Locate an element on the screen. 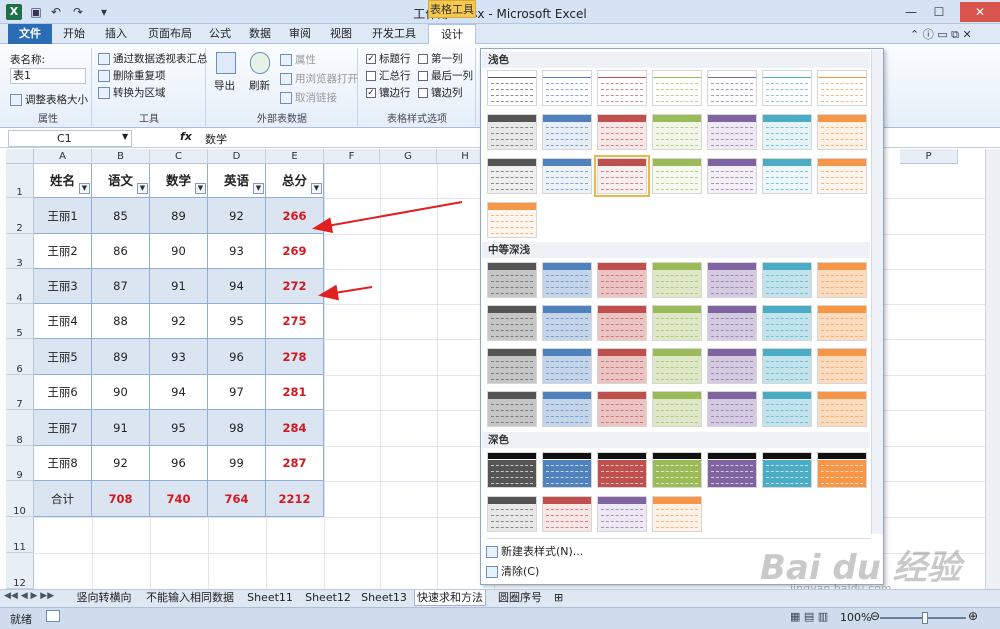  status-ready: 就绪 is located at coordinates (21, 619).